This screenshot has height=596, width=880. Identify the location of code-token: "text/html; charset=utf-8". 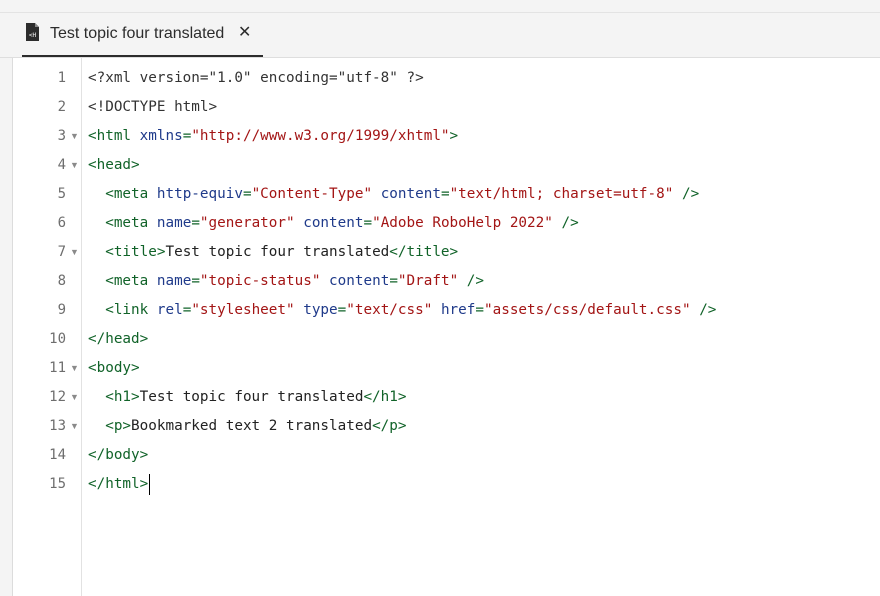
(561, 194).